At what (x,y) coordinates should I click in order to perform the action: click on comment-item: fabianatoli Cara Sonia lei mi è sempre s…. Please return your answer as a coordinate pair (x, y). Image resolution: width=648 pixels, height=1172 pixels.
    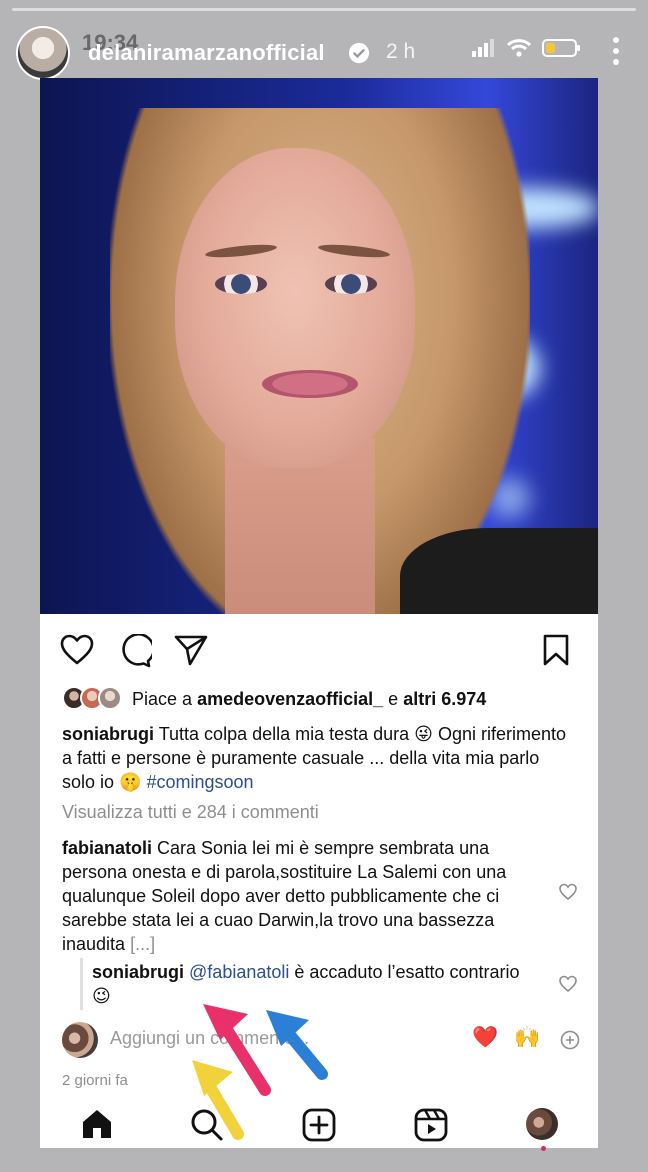
    Looking at the image, I should click on (302, 896).